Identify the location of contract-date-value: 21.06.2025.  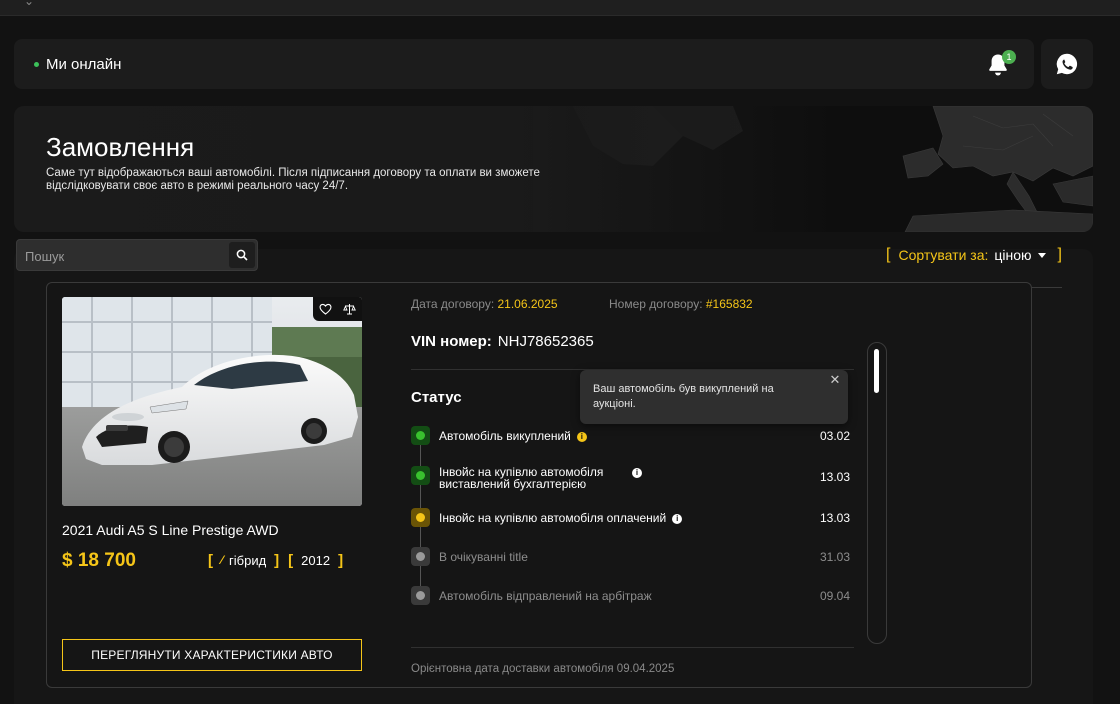
(527, 304).